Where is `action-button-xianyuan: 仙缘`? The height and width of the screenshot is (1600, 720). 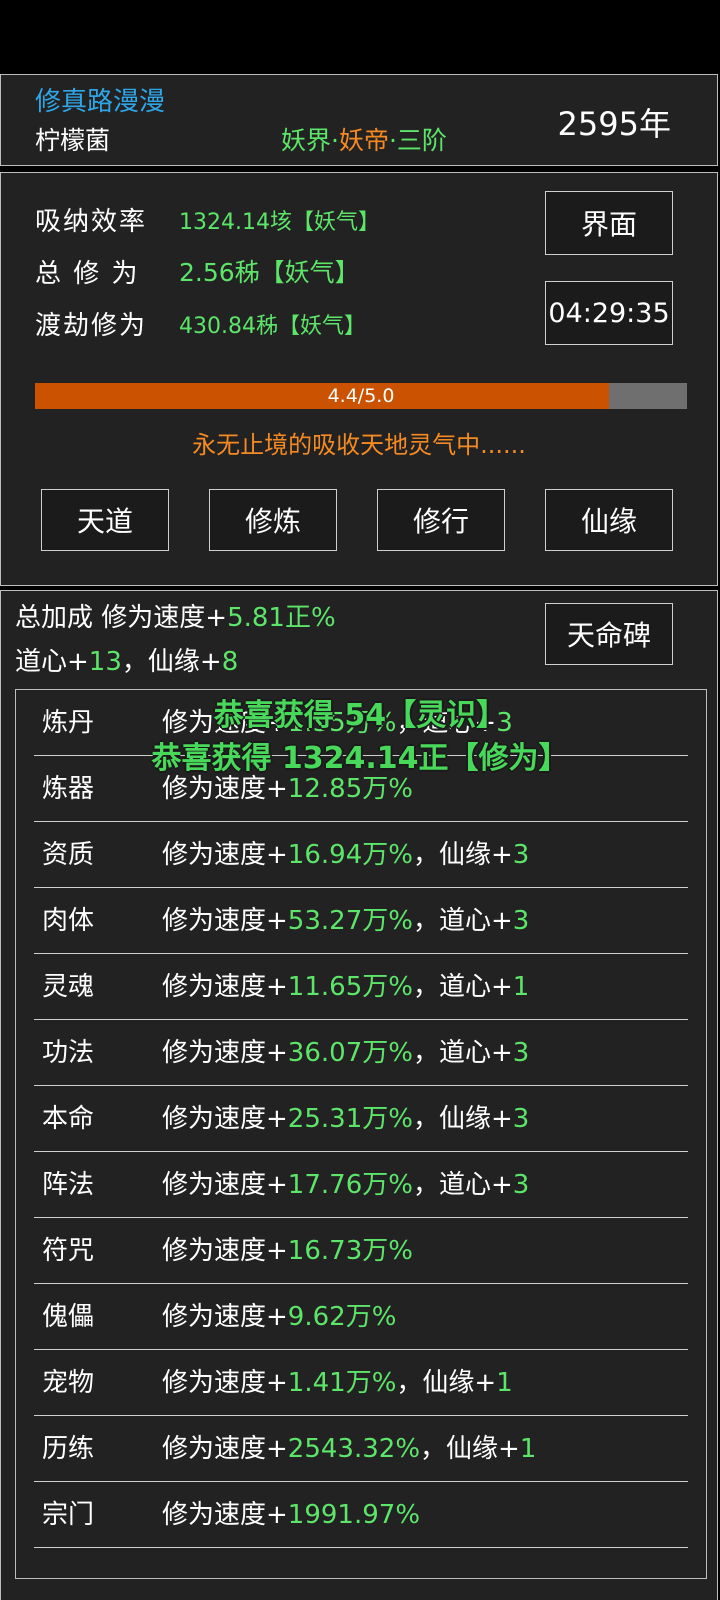 action-button-xianyuan: 仙缘 is located at coordinates (609, 520).